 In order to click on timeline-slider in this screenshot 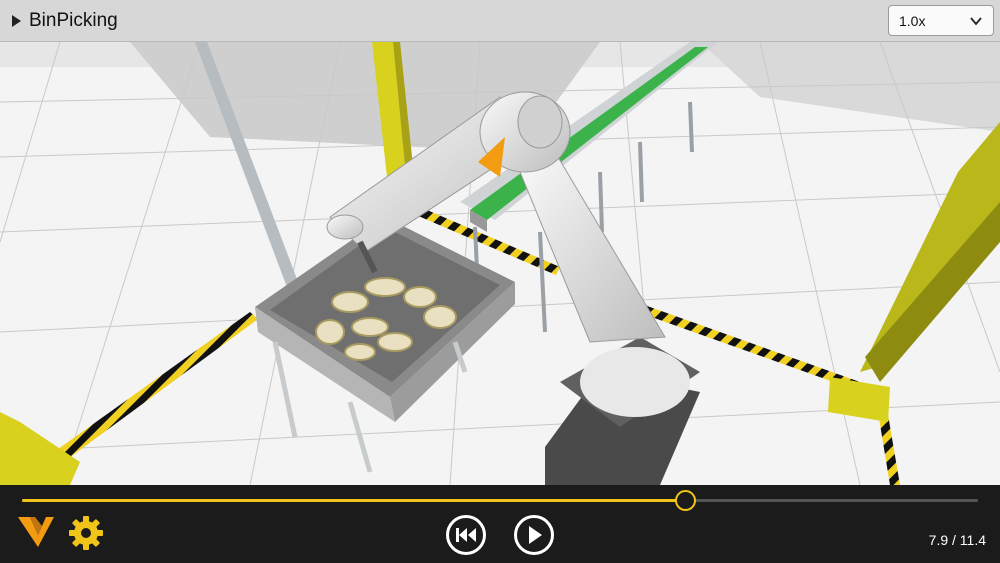, I will do `click(500, 500)`.